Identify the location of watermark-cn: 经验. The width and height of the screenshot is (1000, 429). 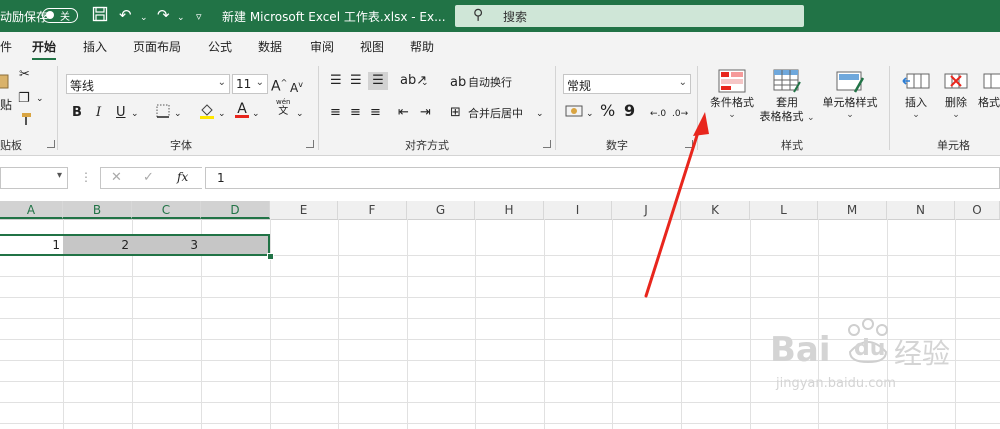
(922, 353).